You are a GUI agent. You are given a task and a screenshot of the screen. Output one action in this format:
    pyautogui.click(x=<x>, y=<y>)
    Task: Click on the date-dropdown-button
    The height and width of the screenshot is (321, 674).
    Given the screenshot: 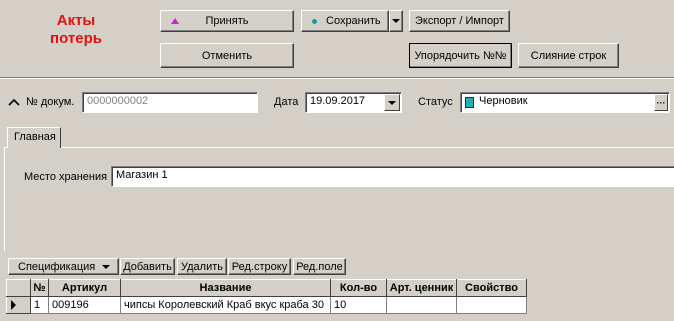 What is the action you would take?
    pyautogui.click(x=392, y=102)
    